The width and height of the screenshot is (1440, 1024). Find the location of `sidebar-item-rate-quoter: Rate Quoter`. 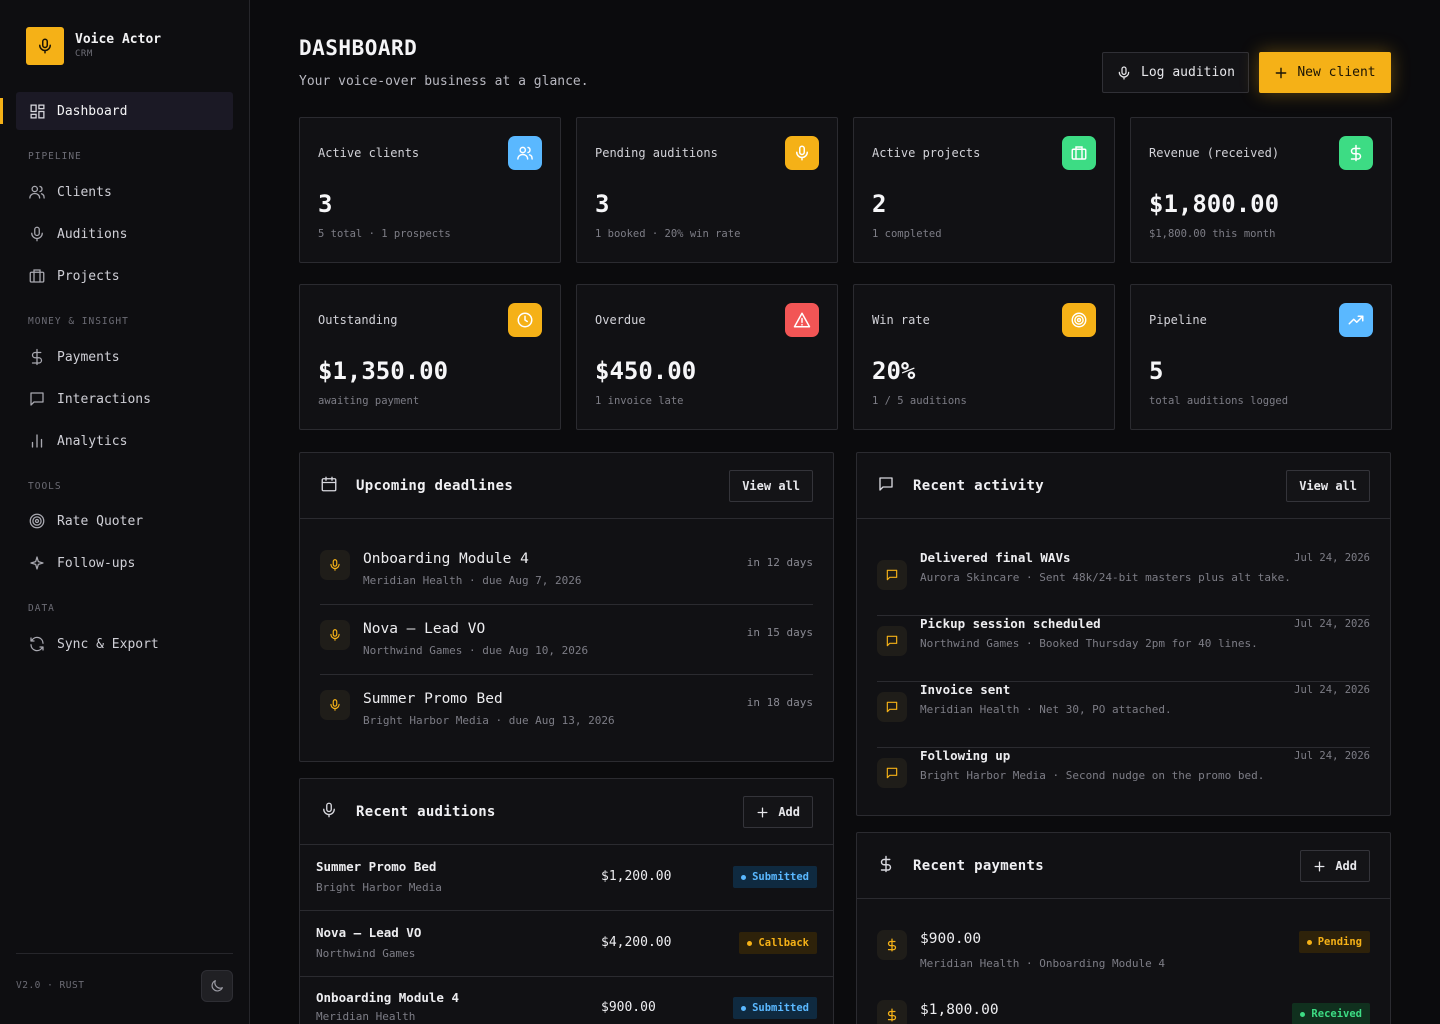

sidebar-item-rate-quoter: Rate Quoter is located at coordinates (124, 521).